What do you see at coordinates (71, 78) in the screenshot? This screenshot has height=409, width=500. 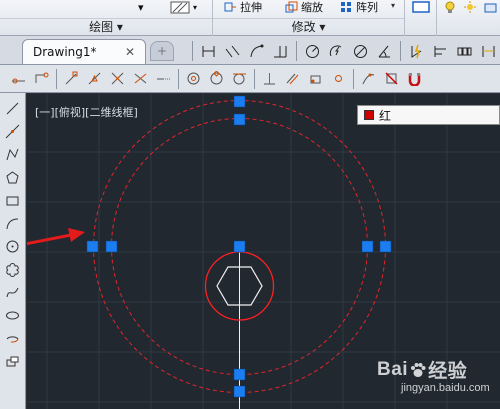 I see `endpoint-icon` at bounding box center [71, 78].